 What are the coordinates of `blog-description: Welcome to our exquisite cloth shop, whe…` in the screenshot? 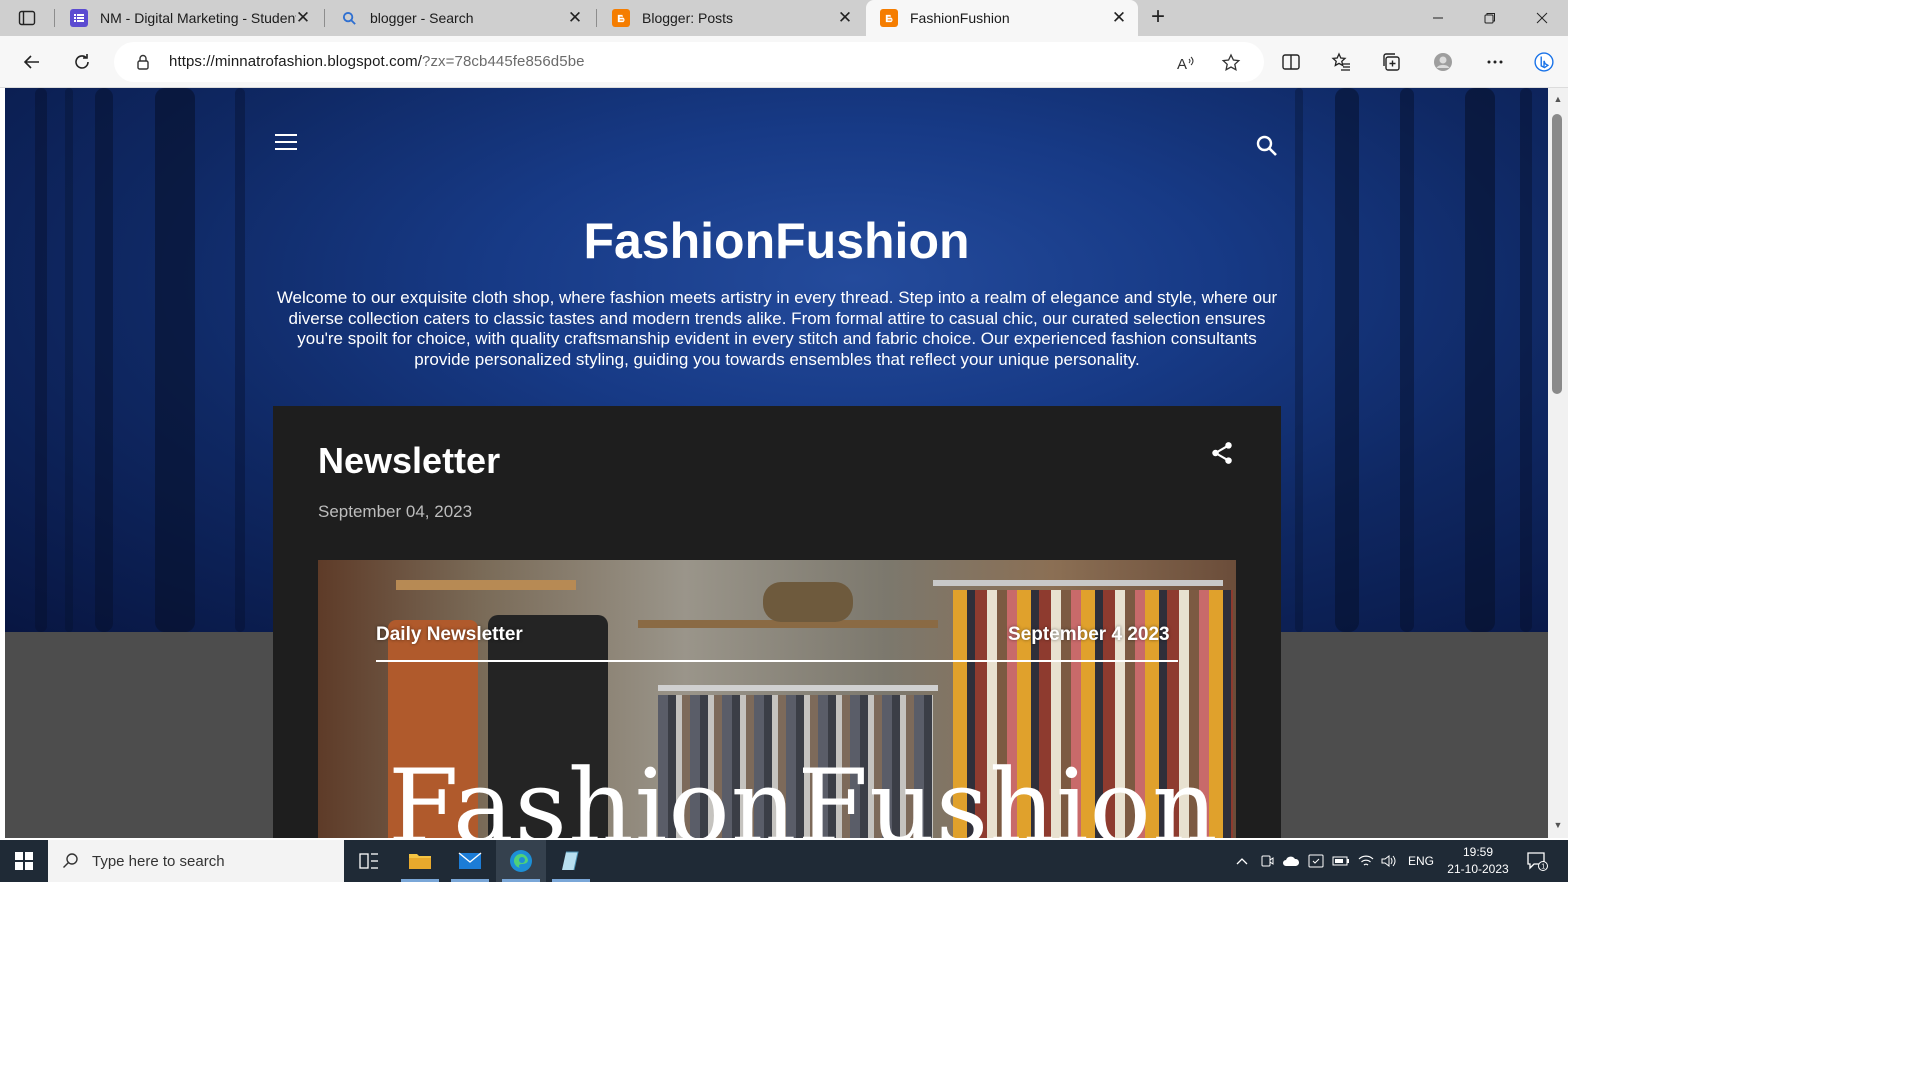 It's located at (777, 328).